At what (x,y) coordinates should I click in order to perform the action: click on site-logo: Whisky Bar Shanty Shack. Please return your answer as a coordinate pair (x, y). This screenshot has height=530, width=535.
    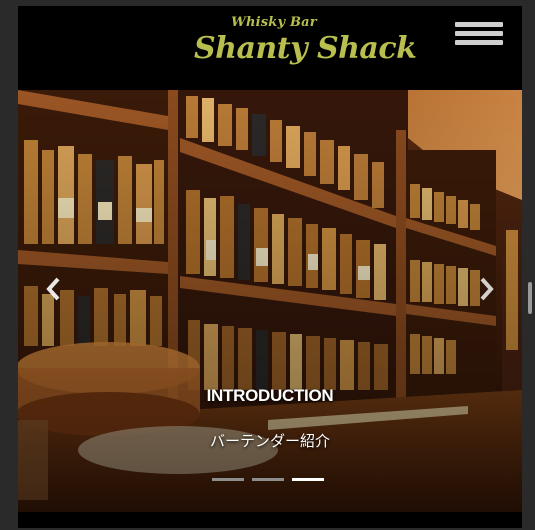
    Looking at the image, I should click on (305, 47).